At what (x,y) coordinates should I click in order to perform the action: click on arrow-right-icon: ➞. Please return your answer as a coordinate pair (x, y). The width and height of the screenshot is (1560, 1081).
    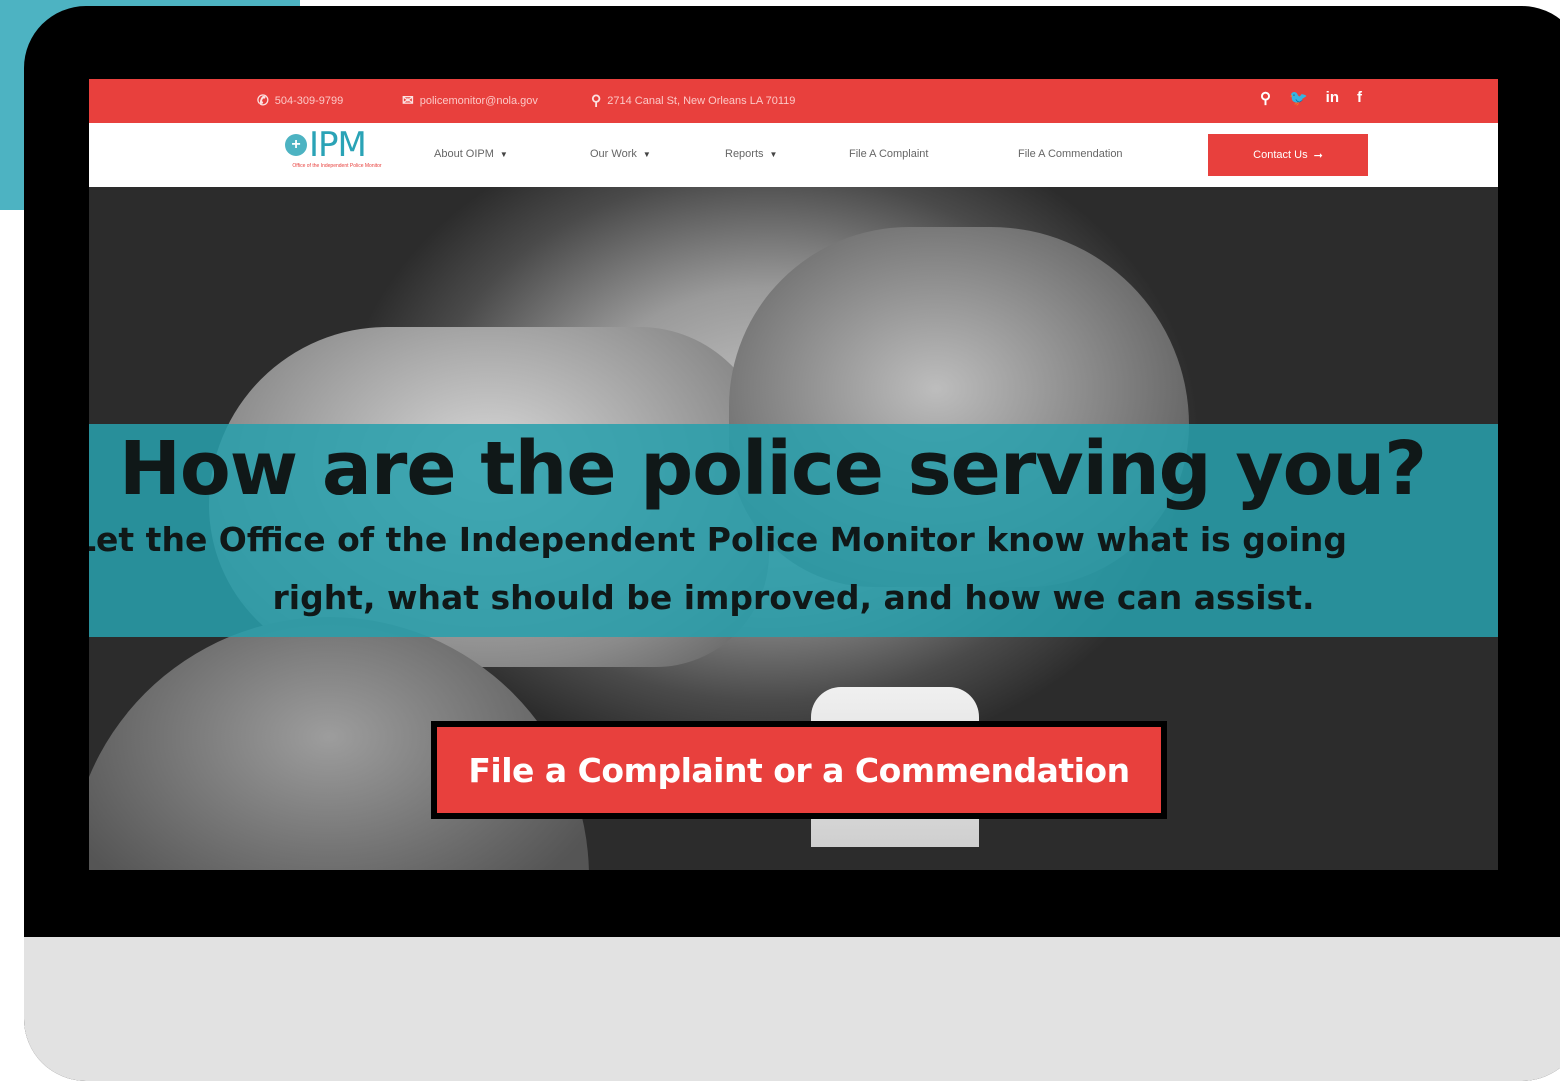
    Looking at the image, I should click on (1318, 155).